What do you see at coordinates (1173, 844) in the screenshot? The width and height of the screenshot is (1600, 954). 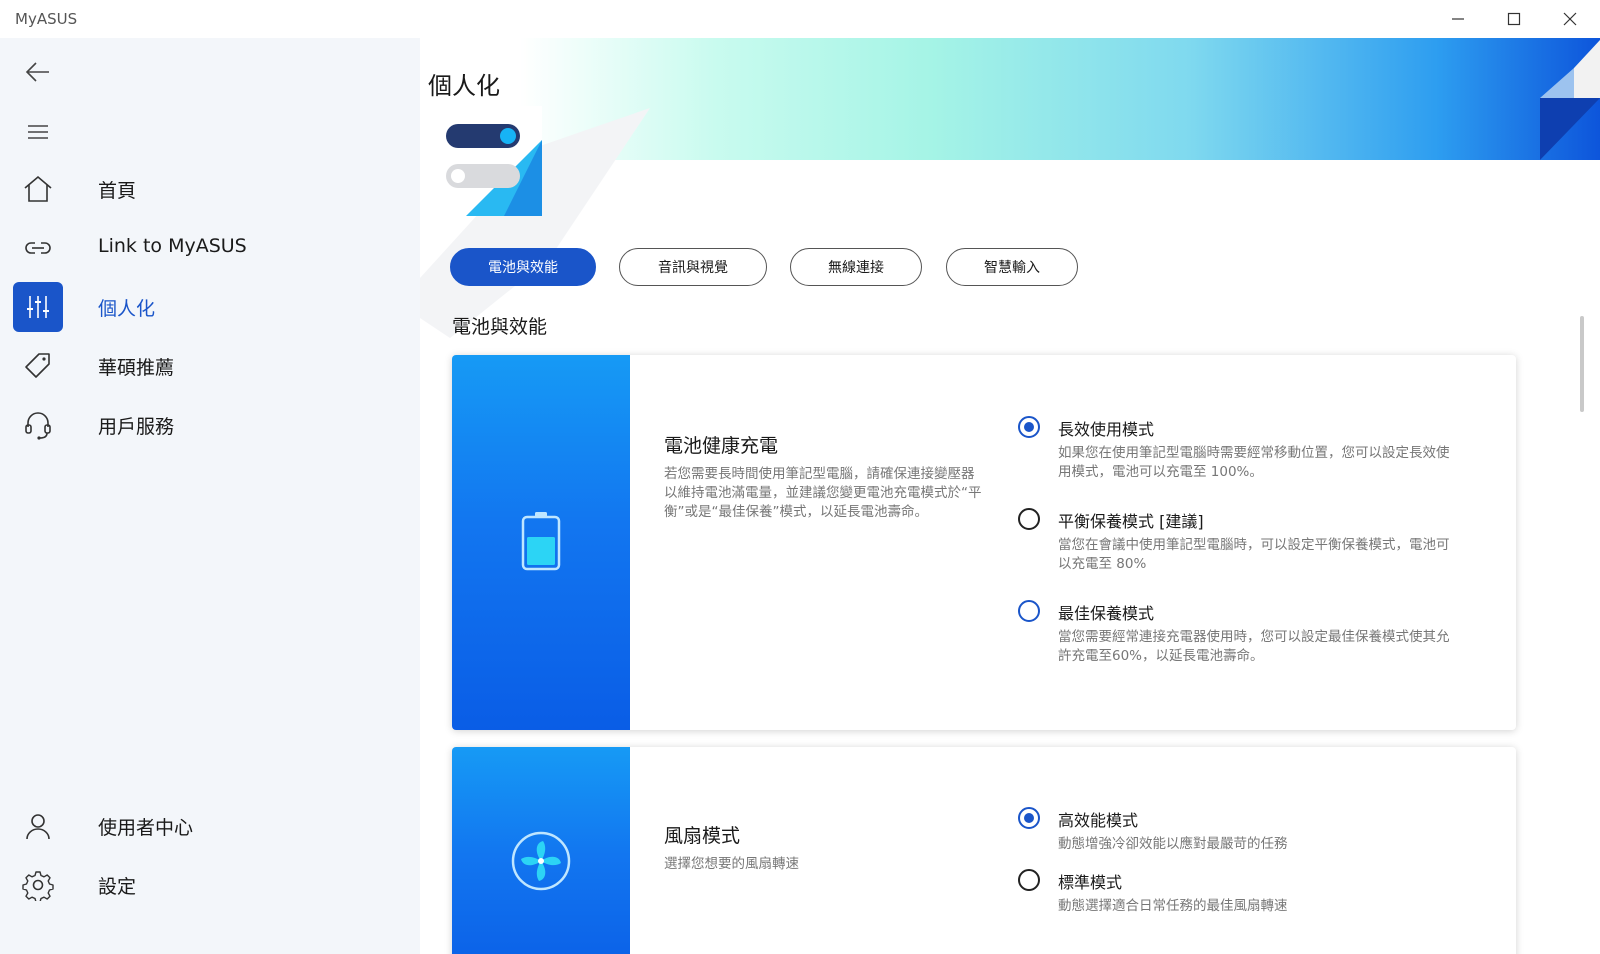 I see `option-description: 動態增強冷卻效能以應對最嚴苛的任務` at bounding box center [1173, 844].